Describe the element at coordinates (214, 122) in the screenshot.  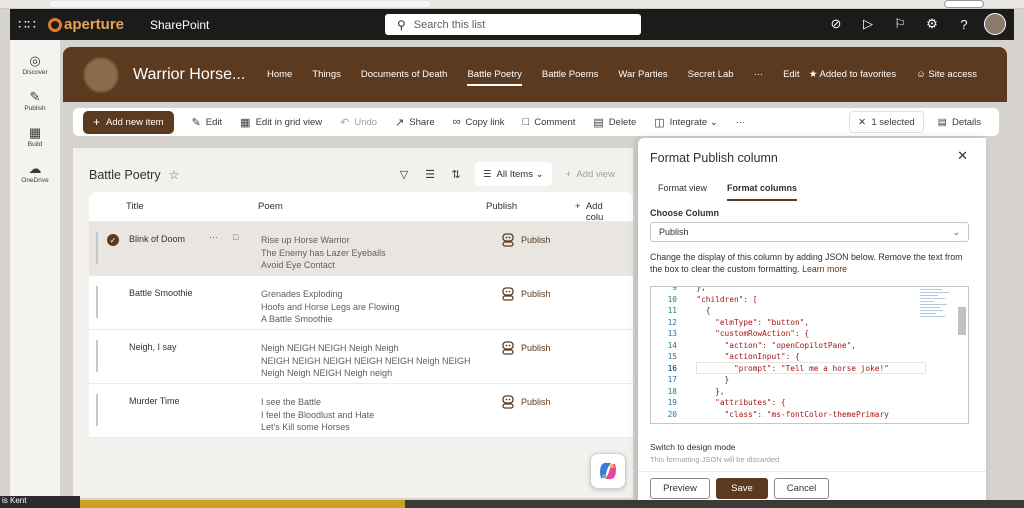
I see `edit-label: Edit` at that location.